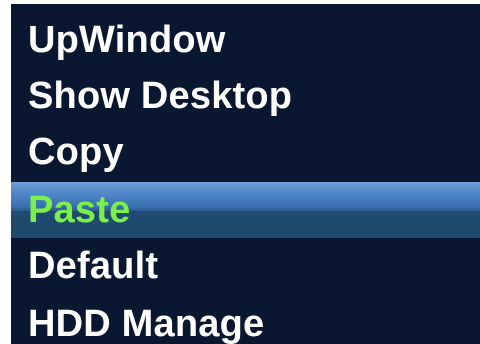 Image resolution: width=480 pixels, height=344 pixels. Describe the element at coordinates (127, 40) in the screenshot. I see `menu-item-label: UpWindow` at that location.